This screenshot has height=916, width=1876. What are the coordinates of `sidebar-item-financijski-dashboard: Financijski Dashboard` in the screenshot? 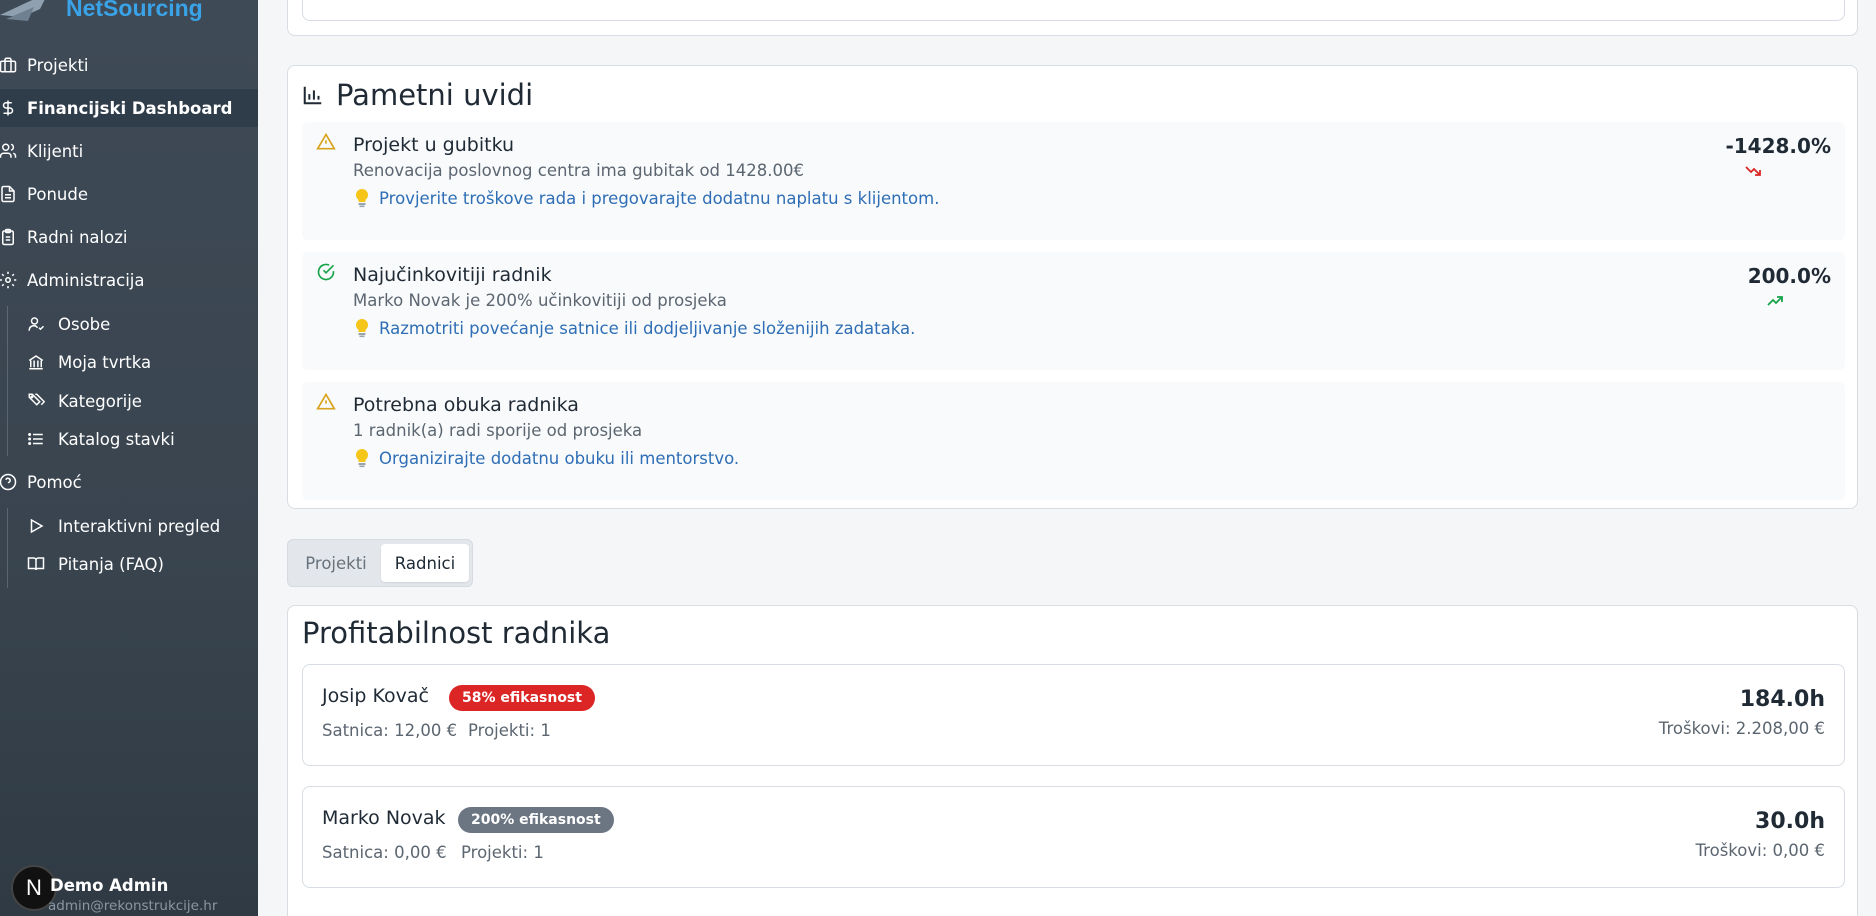 It's located at (129, 108).